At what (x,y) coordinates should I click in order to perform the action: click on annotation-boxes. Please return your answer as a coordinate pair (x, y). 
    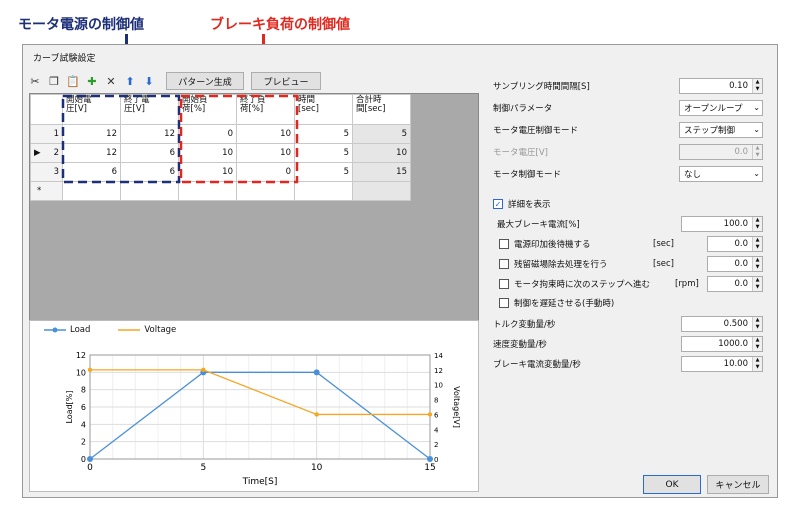
    Looking at the image, I should click on (180, 139).